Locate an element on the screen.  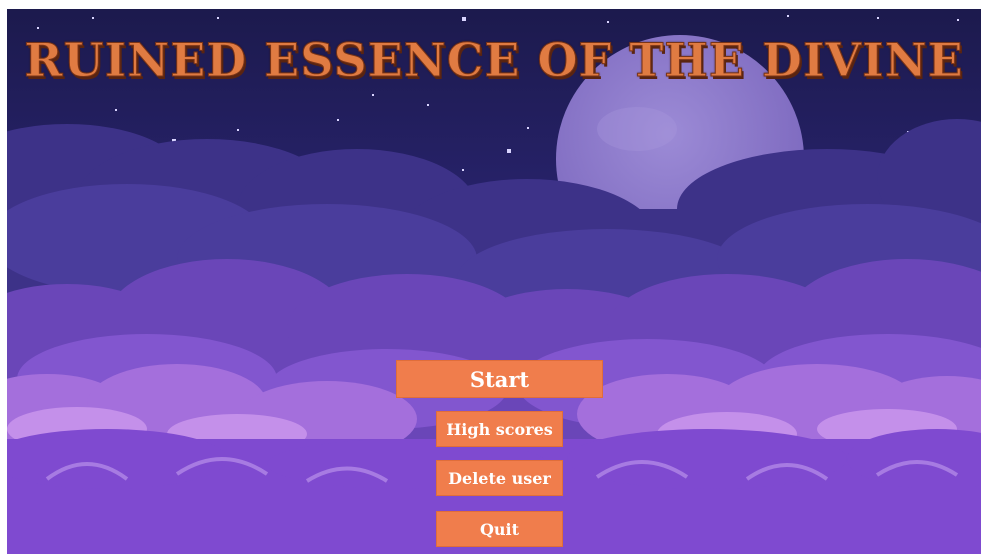
high-scores-button: High scores is located at coordinates (499, 429).